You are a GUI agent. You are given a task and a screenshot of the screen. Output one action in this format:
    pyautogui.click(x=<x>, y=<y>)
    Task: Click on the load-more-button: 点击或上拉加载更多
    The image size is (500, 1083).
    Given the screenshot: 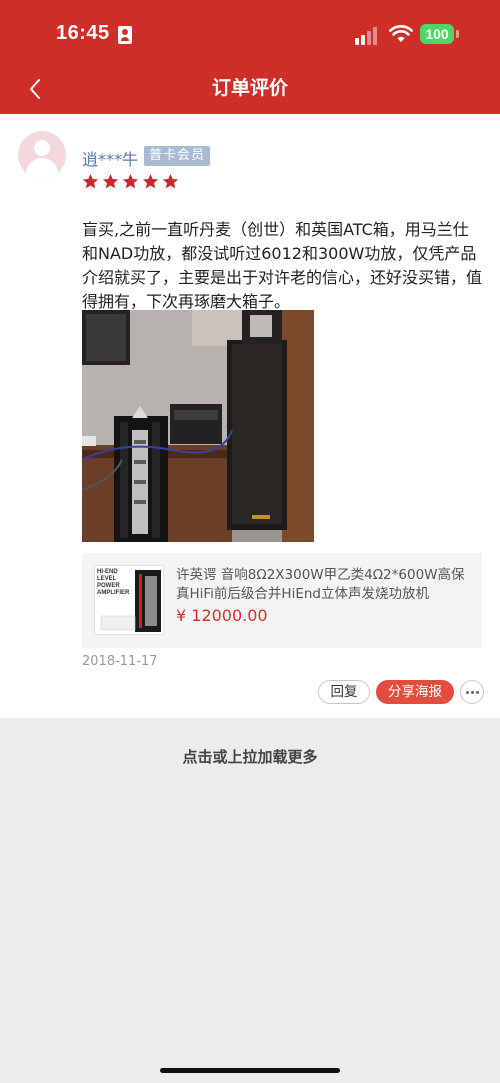 What is the action you would take?
    pyautogui.click(x=250, y=756)
    